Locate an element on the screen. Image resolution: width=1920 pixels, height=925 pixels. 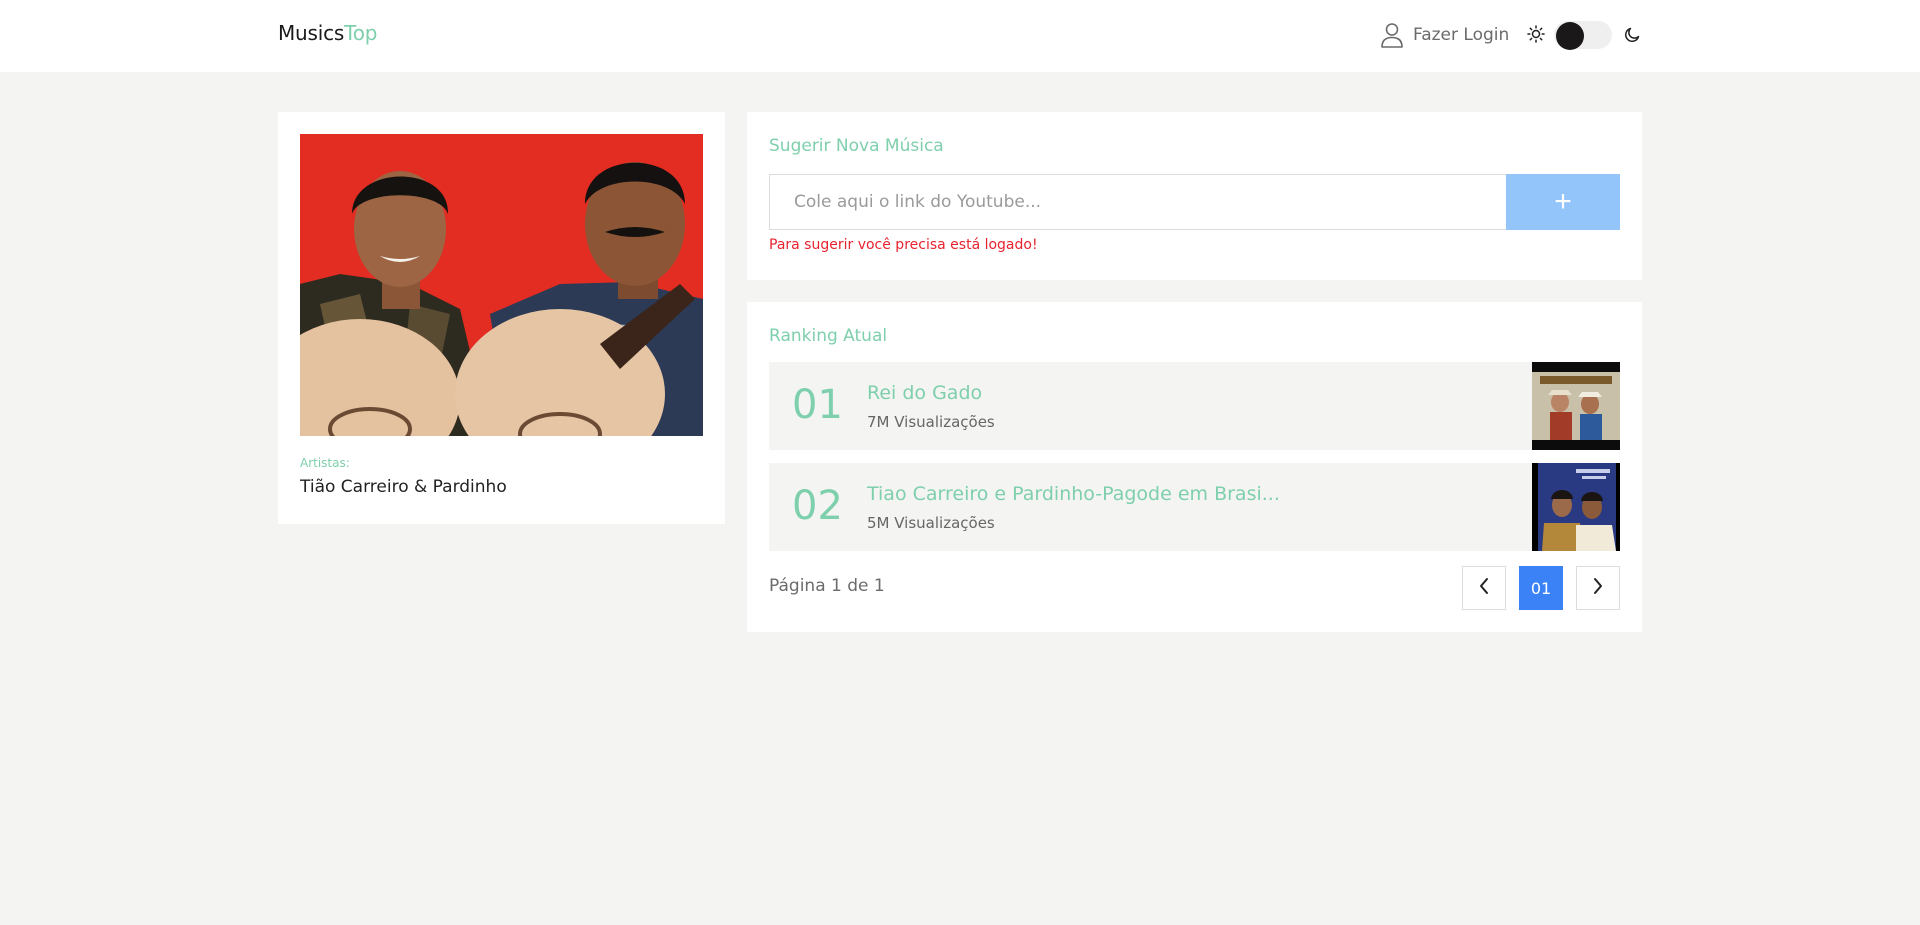
youtube-link-input is located at coordinates (1137, 202).